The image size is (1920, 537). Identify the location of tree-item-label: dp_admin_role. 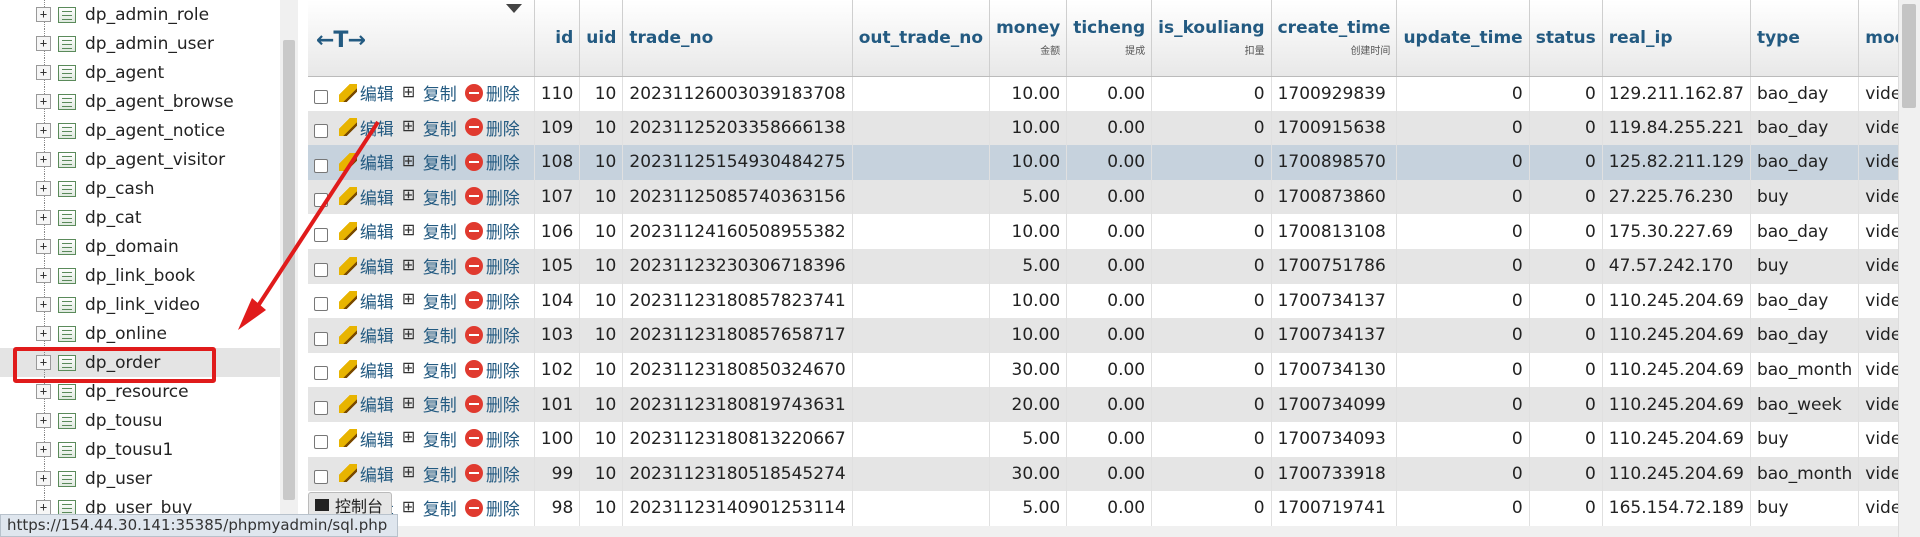
(147, 15).